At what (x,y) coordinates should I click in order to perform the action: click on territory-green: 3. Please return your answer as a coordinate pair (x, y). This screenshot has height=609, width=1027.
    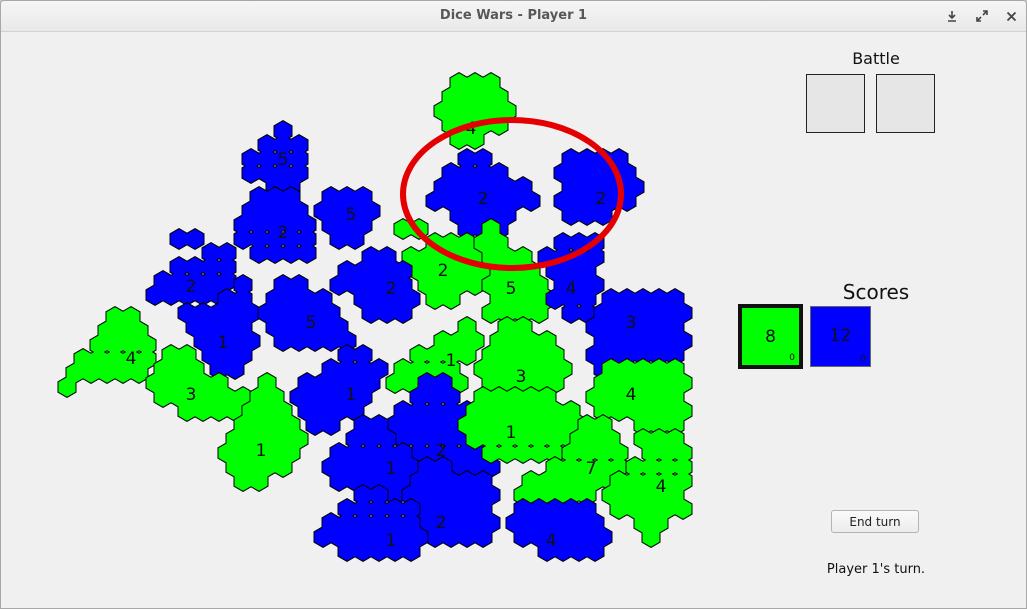
    Looking at the image, I should click on (523, 355).